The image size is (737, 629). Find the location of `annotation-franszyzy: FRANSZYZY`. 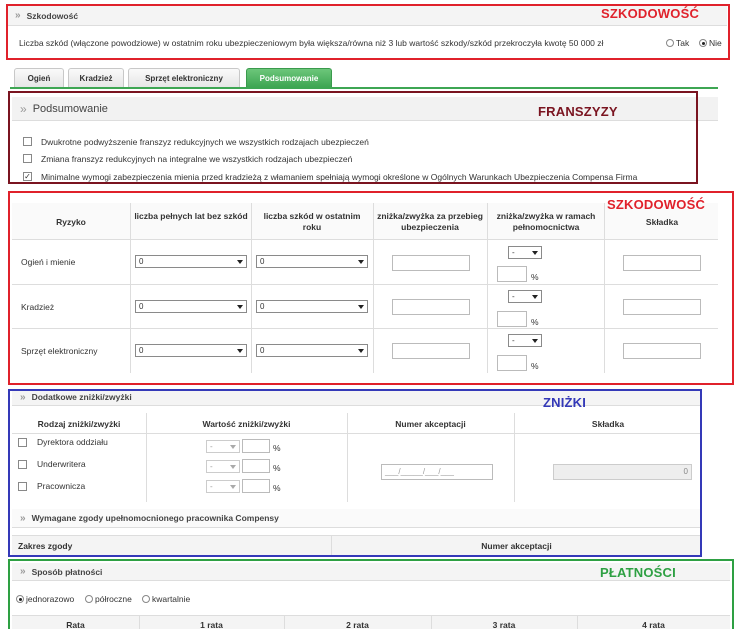

annotation-franszyzy: FRANSZYZY is located at coordinates (578, 111).